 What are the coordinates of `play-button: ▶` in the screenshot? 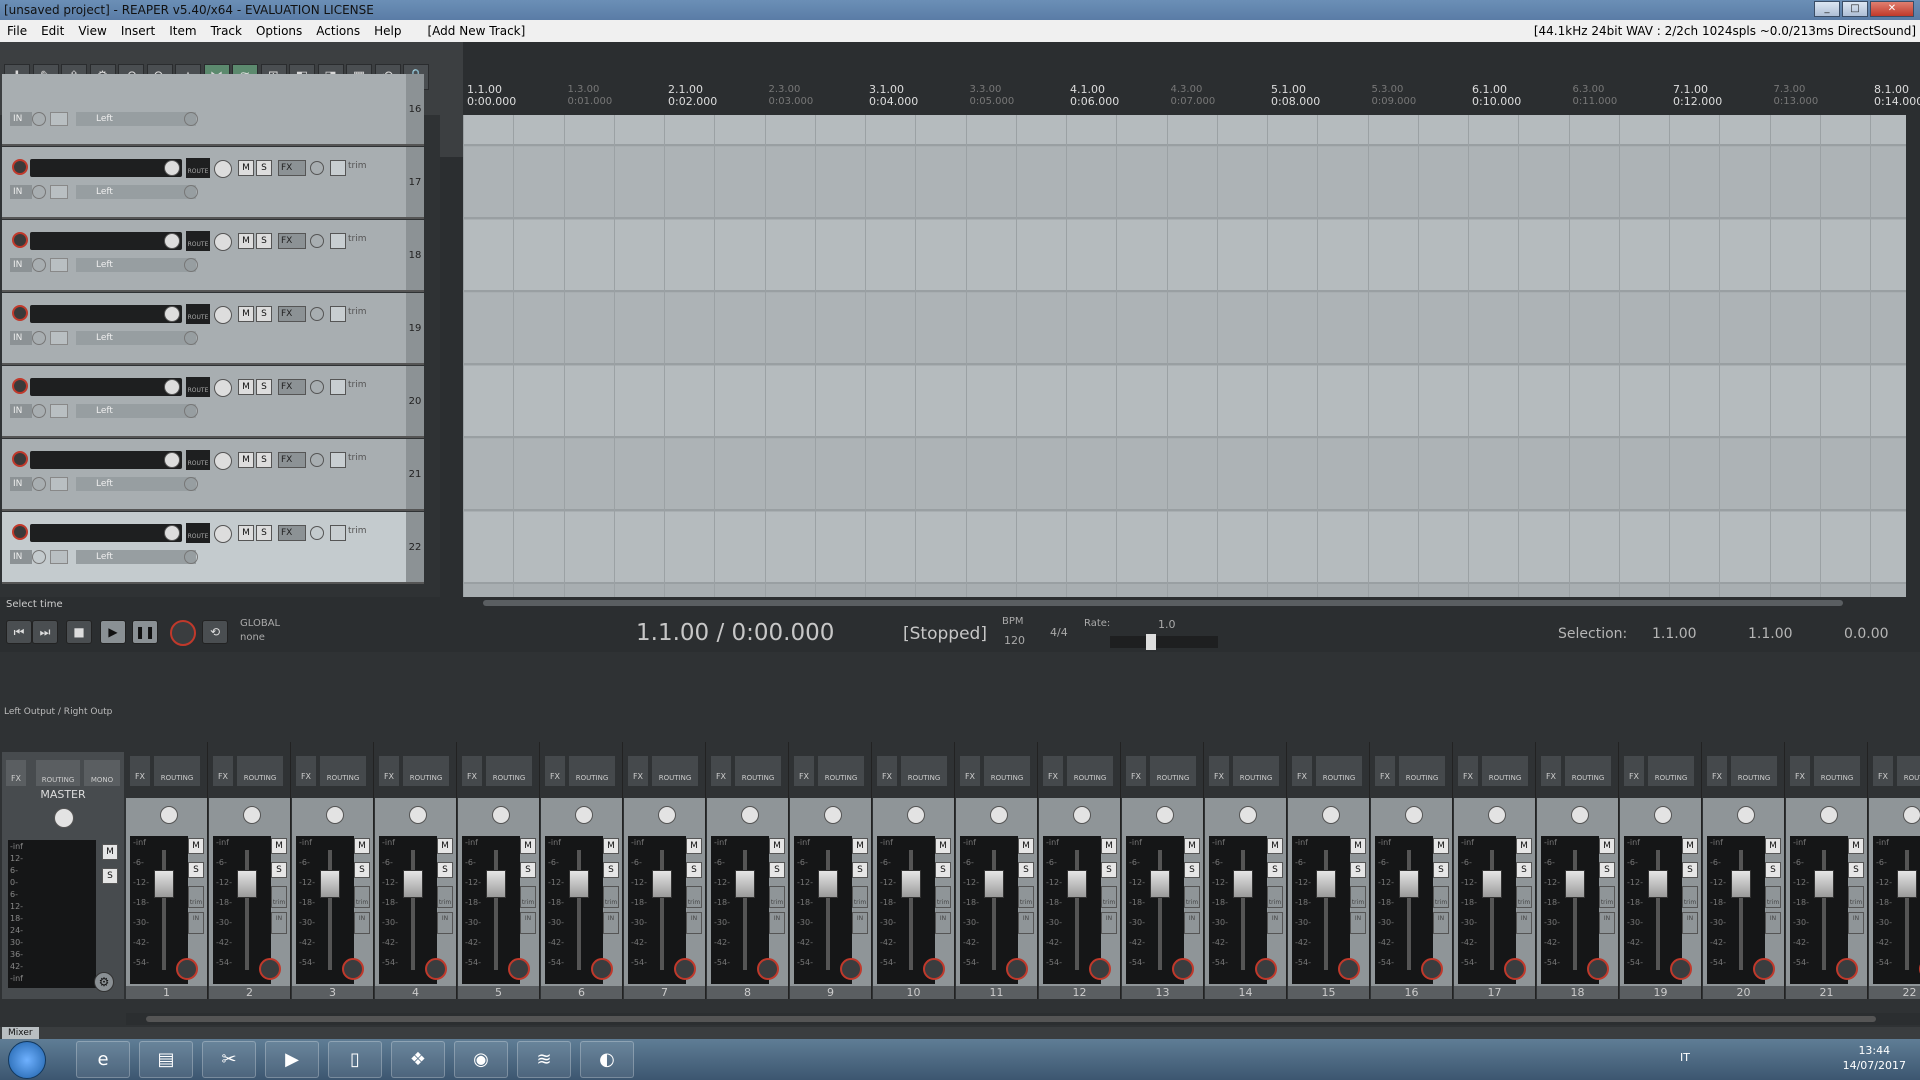 It's located at (113, 632).